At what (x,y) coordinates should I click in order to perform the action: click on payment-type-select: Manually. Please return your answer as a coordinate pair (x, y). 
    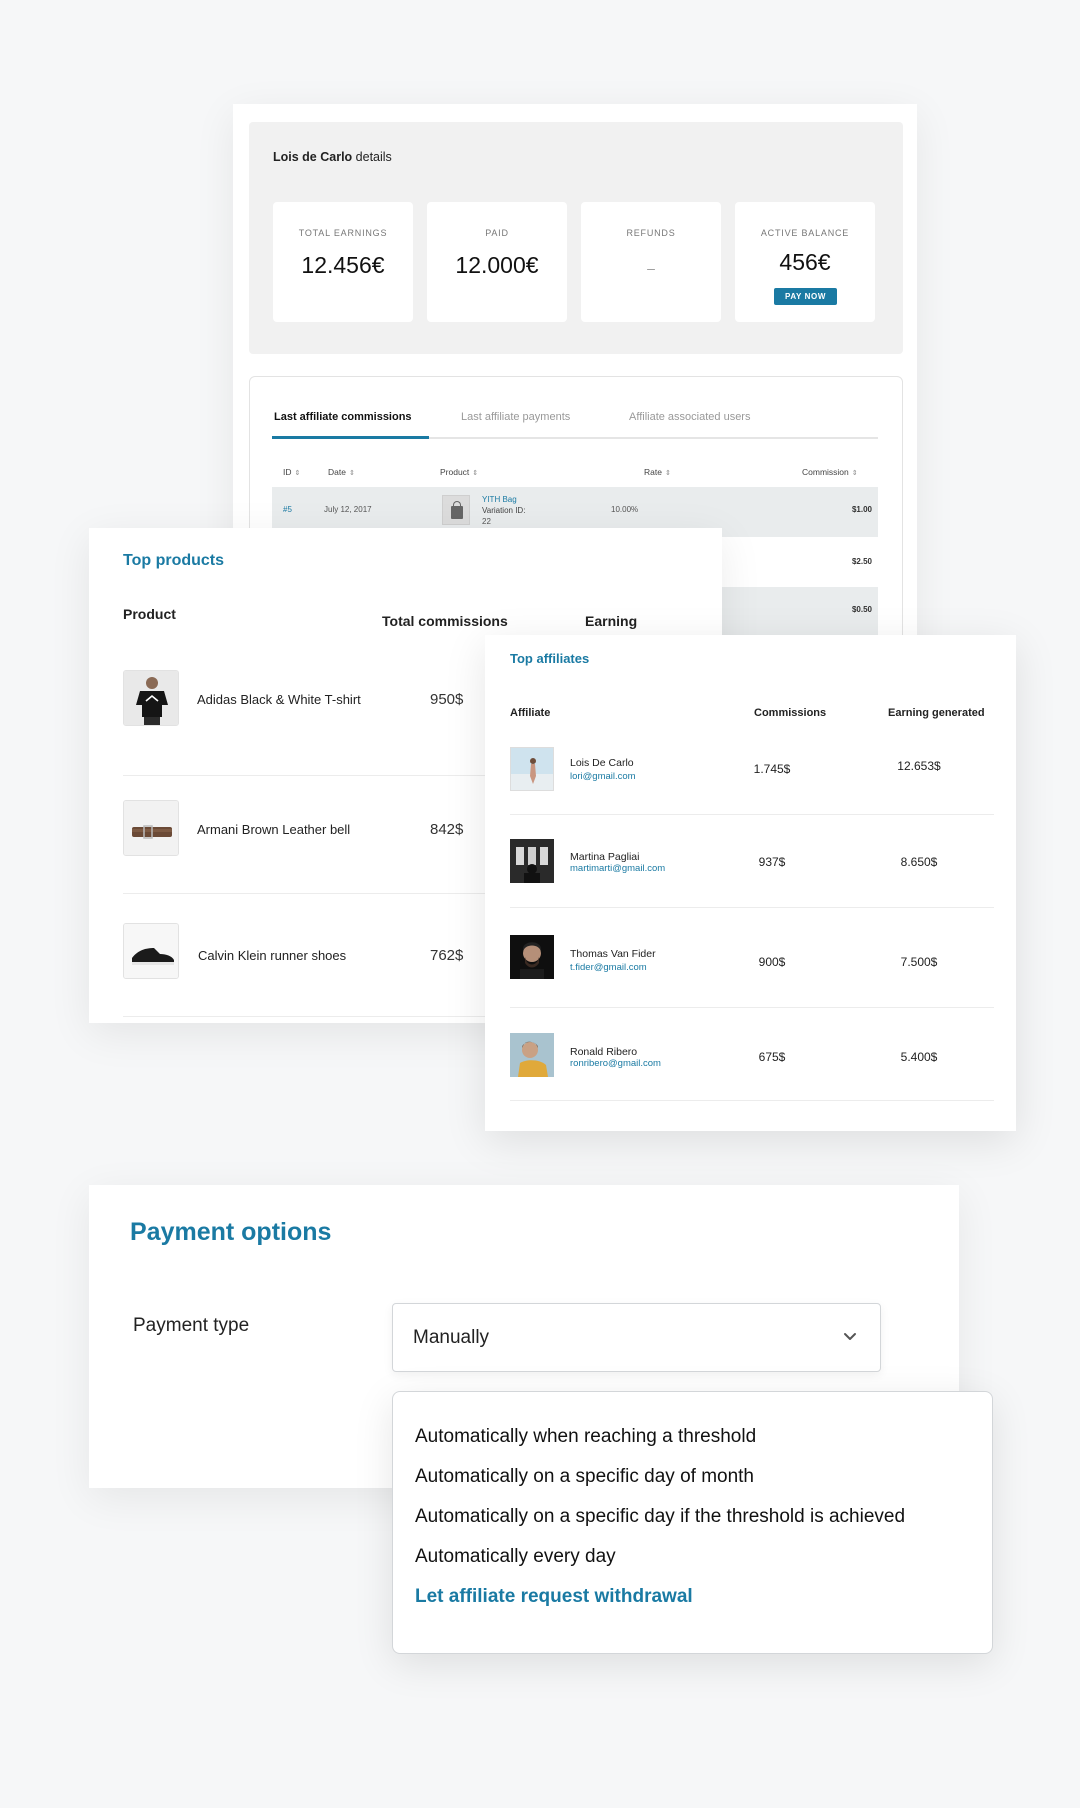
    Looking at the image, I should click on (636, 1337).